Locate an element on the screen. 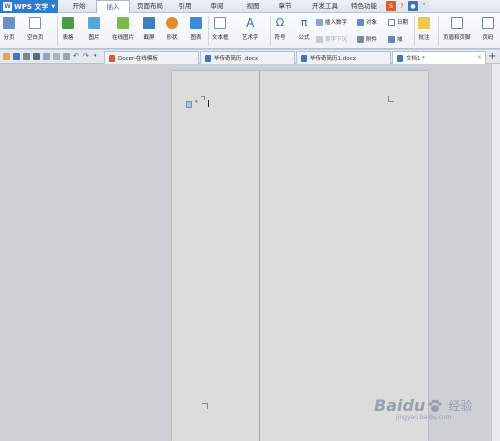 The image size is (500, 441). blank-page-button: 空白页 is located at coordinates (35, 27).